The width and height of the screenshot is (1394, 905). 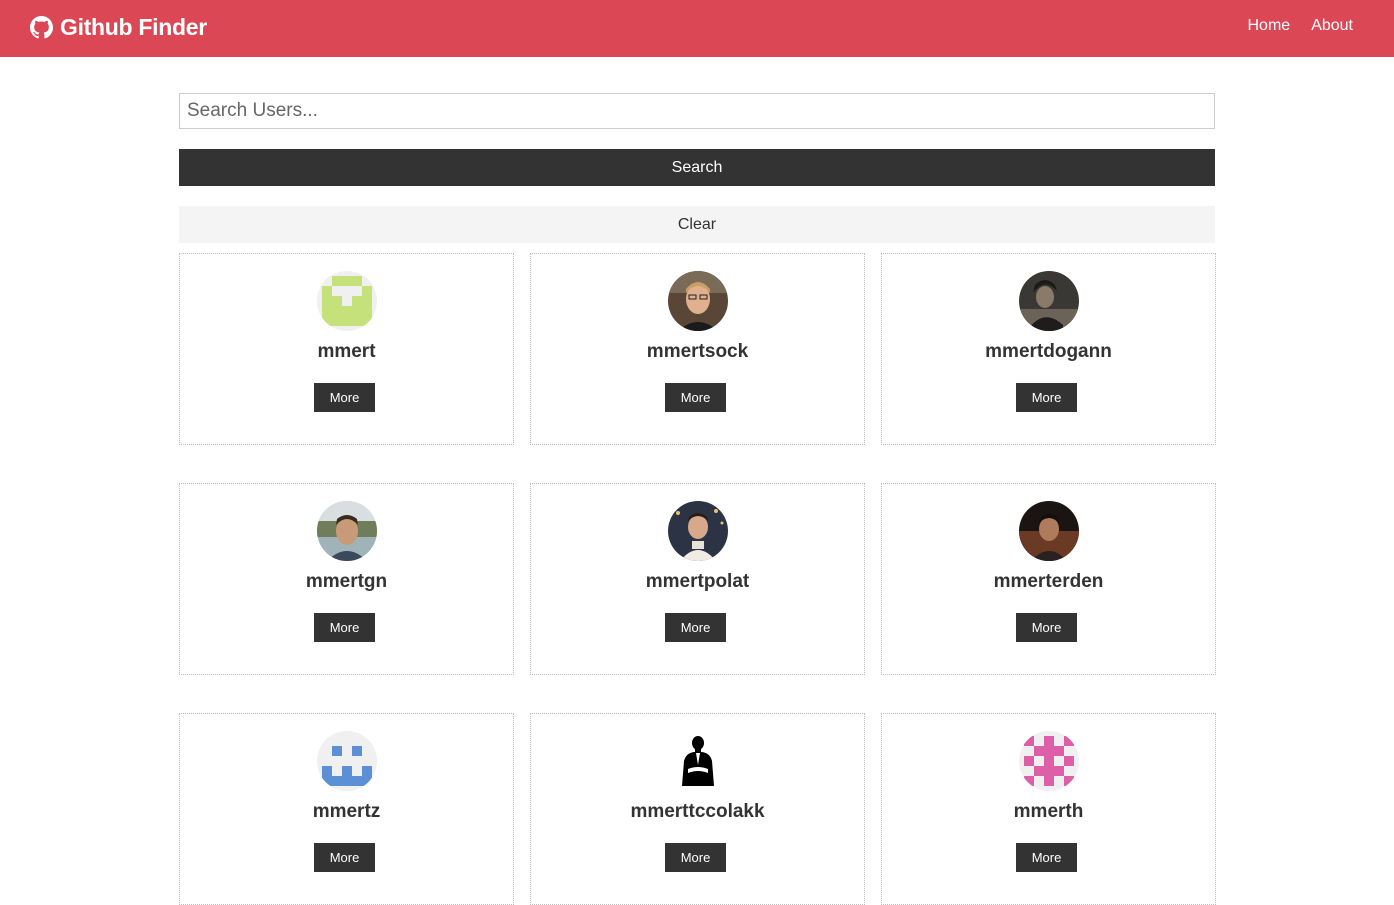 I want to click on brand-title: Github Finder, so click(x=133, y=26).